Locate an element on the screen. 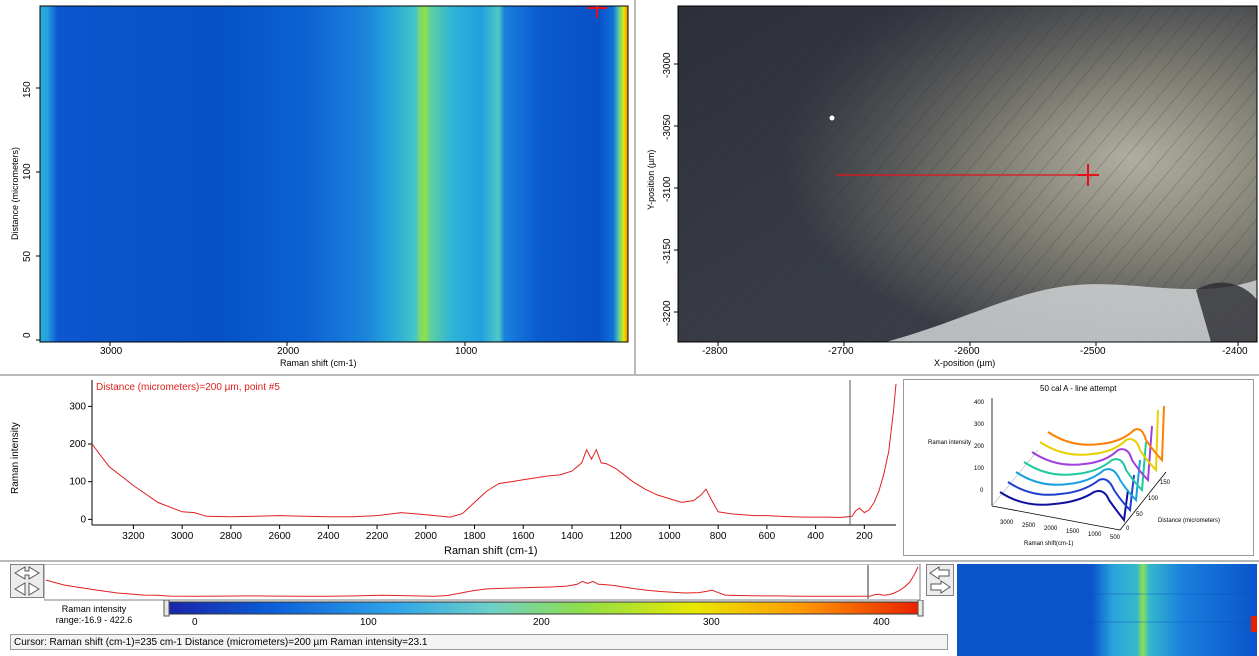 The height and width of the screenshot is (656, 1259). spectrum-x-tick-label: 200 is located at coordinates (864, 536).